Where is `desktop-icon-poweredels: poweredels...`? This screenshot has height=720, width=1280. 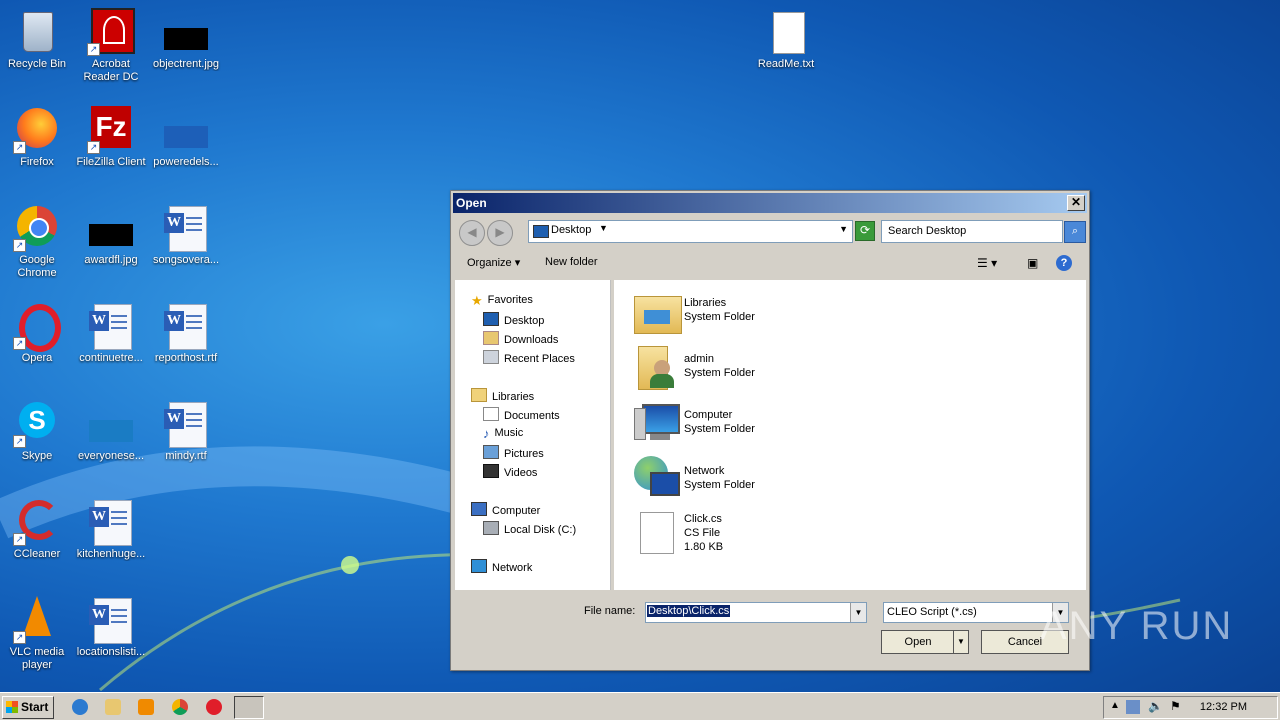
desktop-icon-poweredels: poweredels... is located at coordinates (186, 137).